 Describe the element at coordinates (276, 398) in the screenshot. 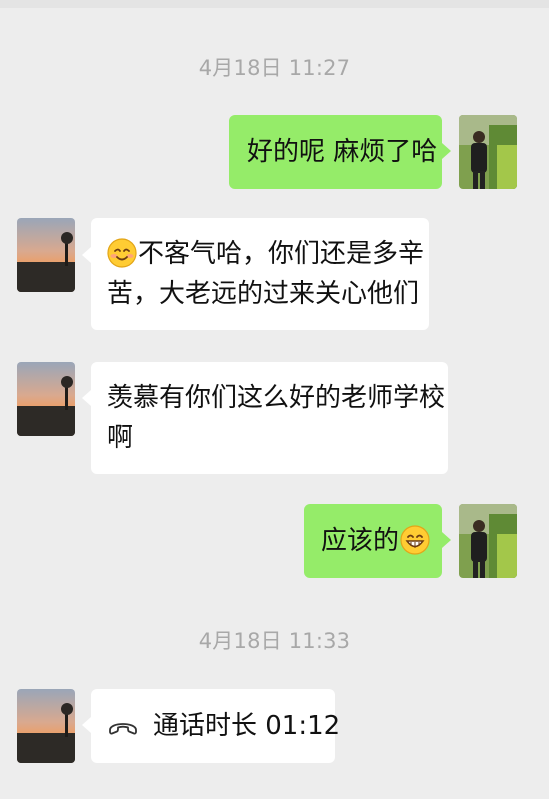

I see `message-text-line: 羡慕有你们这么好的老师学校` at that location.